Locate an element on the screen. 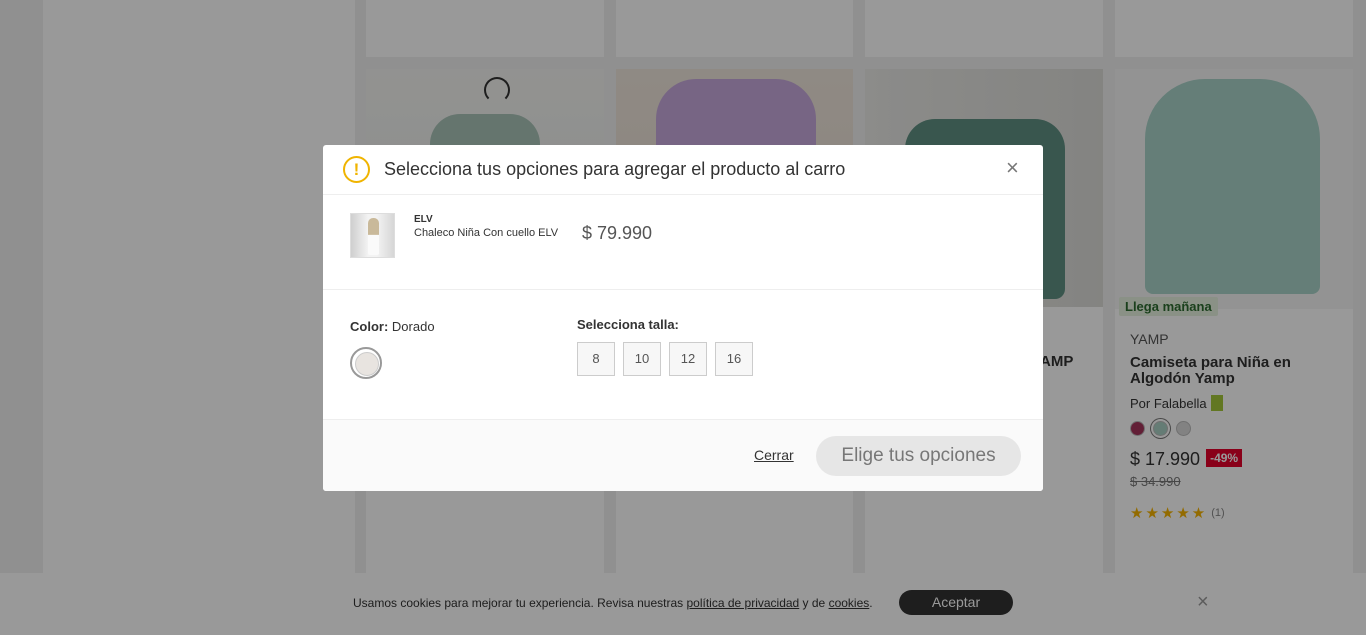 The height and width of the screenshot is (635, 1366). color-label-title: Color: is located at coordinates (369, 326).